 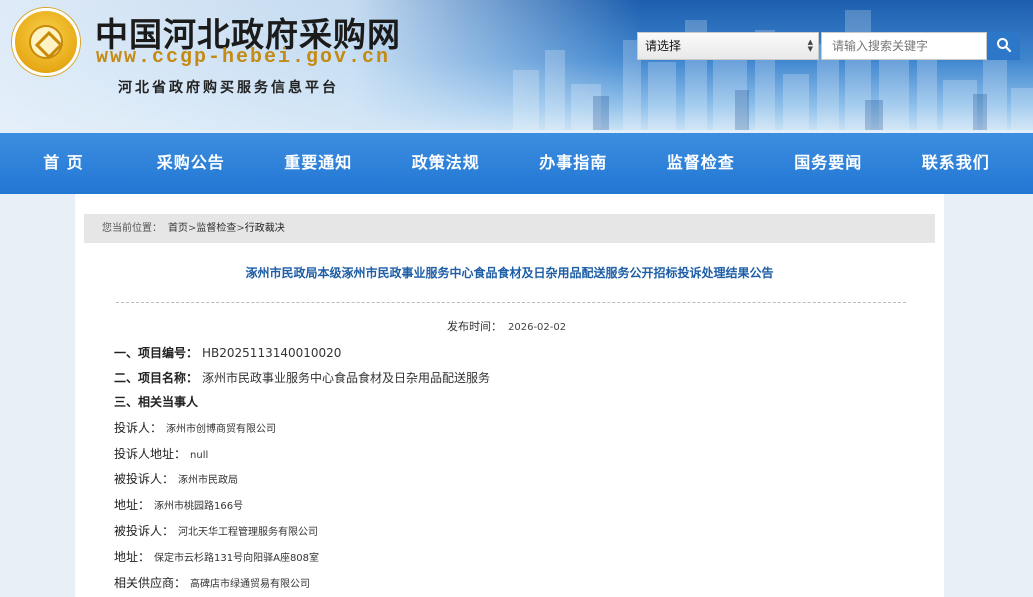 What do you see at coordinates (221, 429) in the screenshot?
I see `complainant-value: 涿州市创博商贸有限公司` at bounding box center [221, 429].